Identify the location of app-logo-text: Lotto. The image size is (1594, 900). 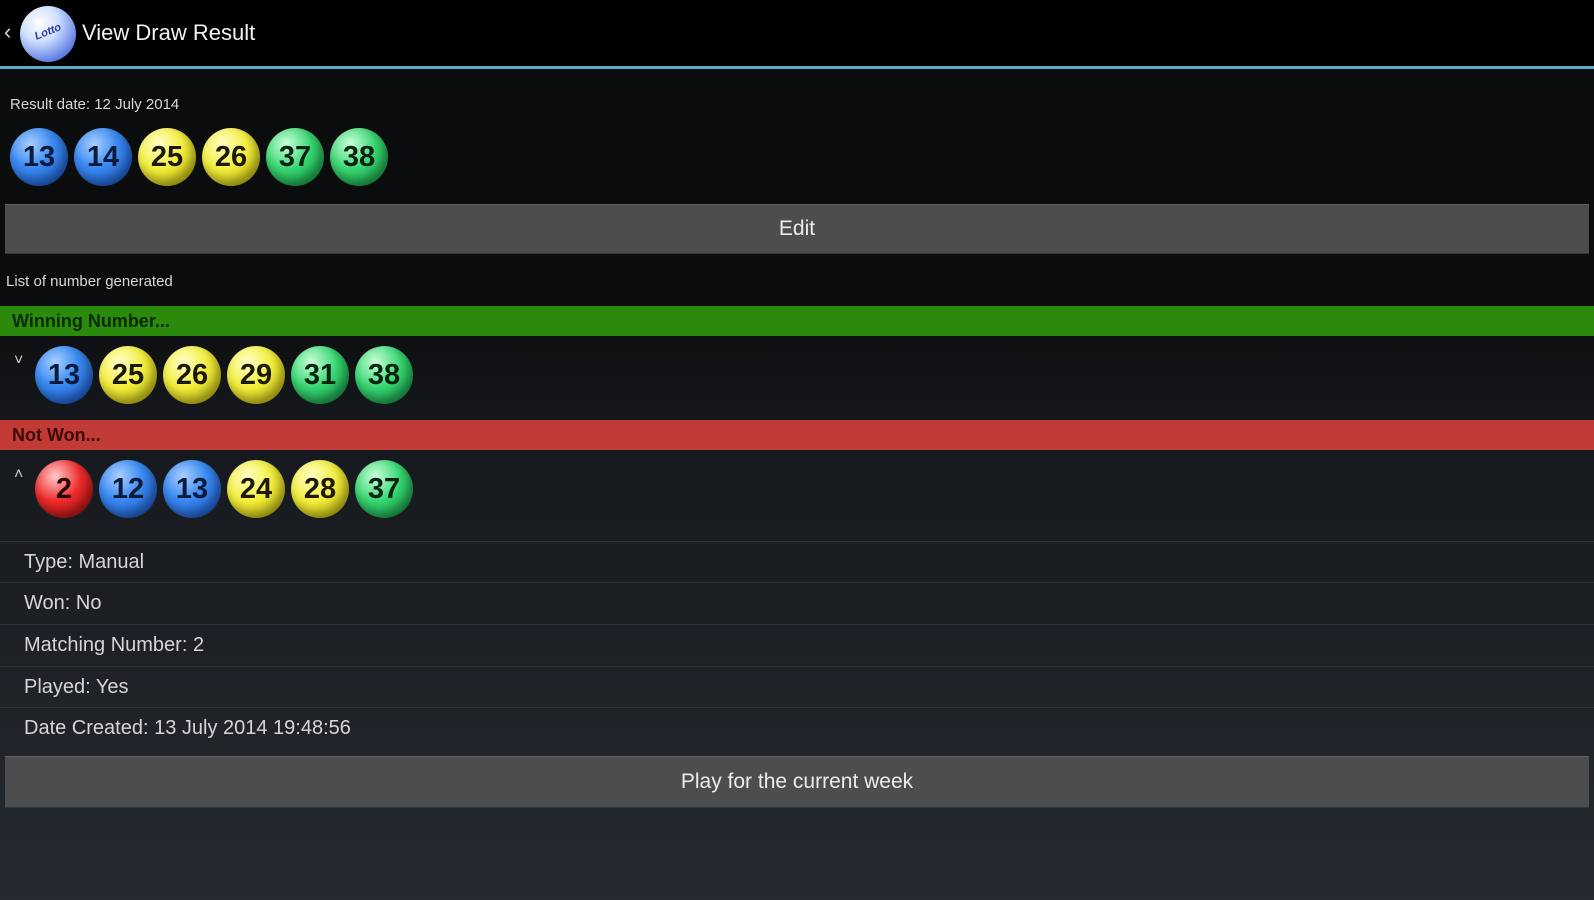
(48, 32).